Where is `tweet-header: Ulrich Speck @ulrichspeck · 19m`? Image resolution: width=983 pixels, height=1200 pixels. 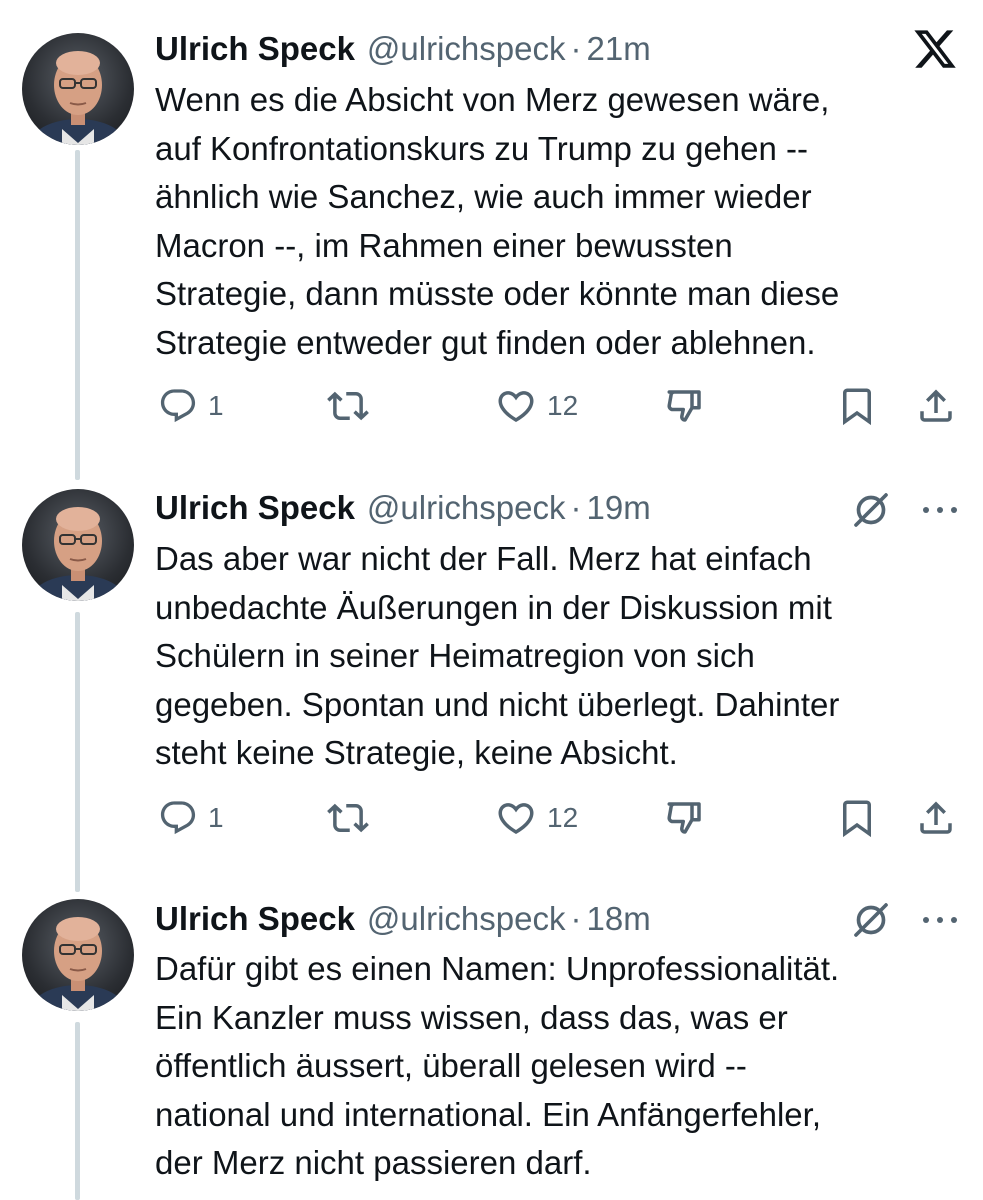 tweet-header: Ulrich Speck @ulrichspeck · 19m is located at coordinates (403, 508).